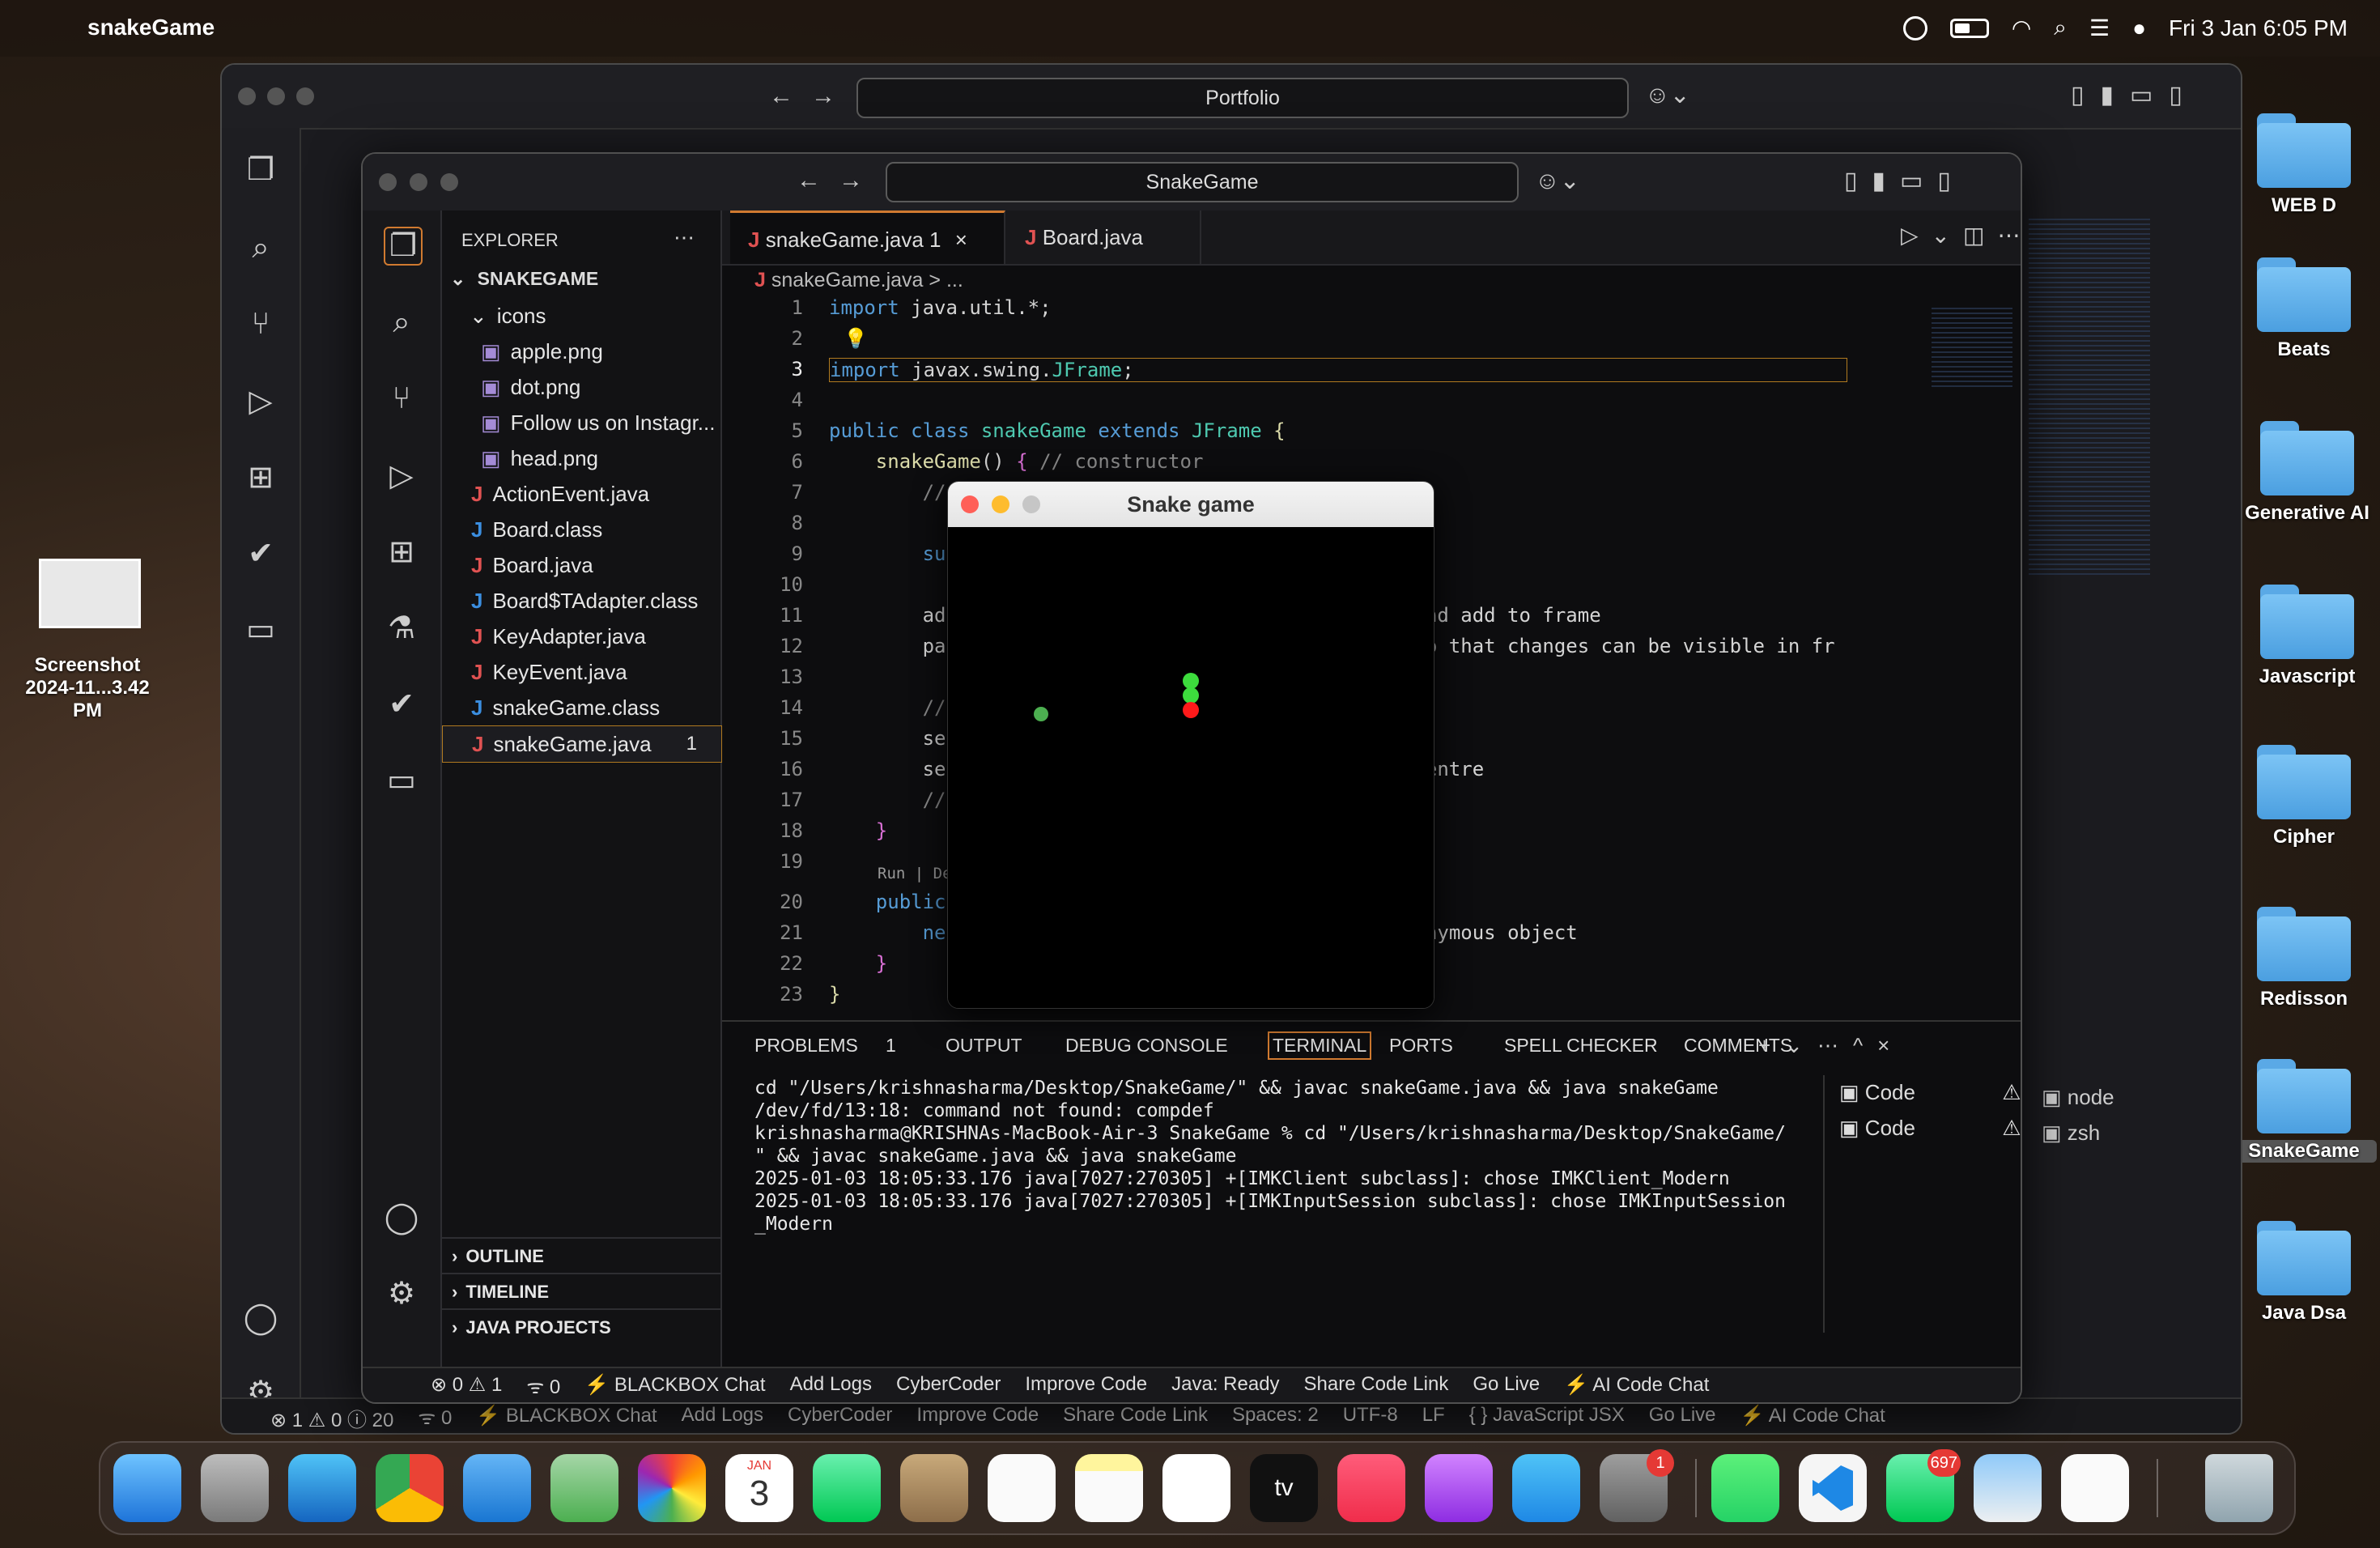 This screenshot has height=1548, width=2380. What do you see at coordinates (984, 1046) in the screenshot?
I see `panel-tab: OUTPUT` at bounding box center [984, 1046].